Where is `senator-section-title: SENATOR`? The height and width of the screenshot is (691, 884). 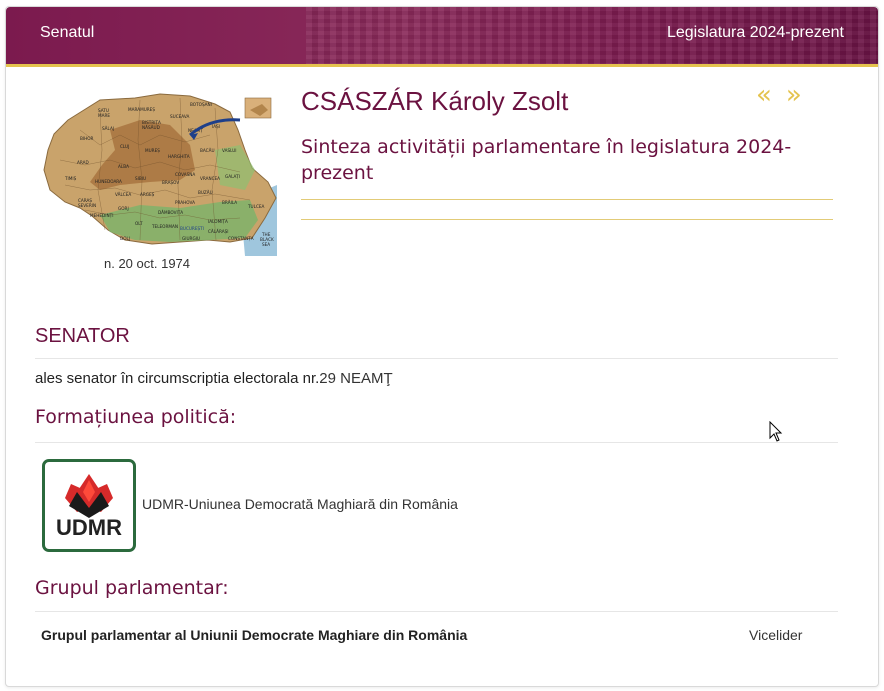
senator-section-title: SENATOR is located at coordinates (82, 336).